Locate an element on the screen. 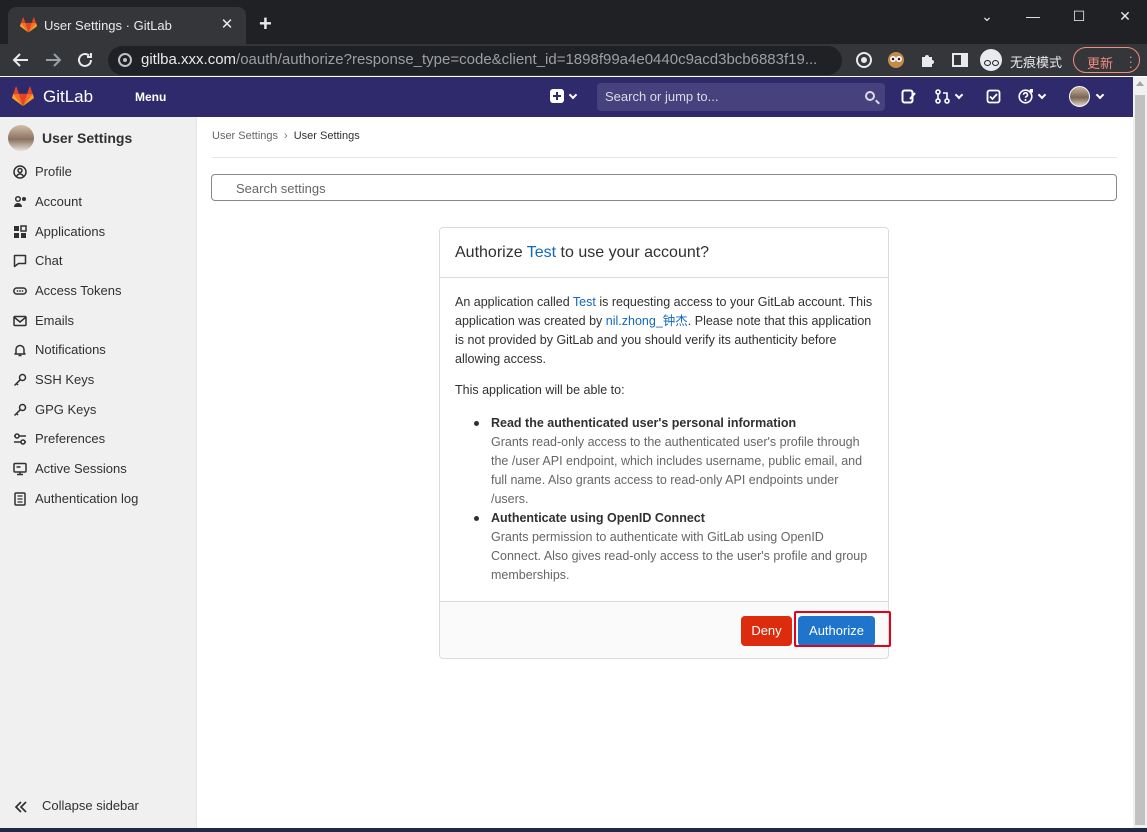 This screenshot has width=1147, height=832. merge-requests-icon is located at coordinates (942, 96).